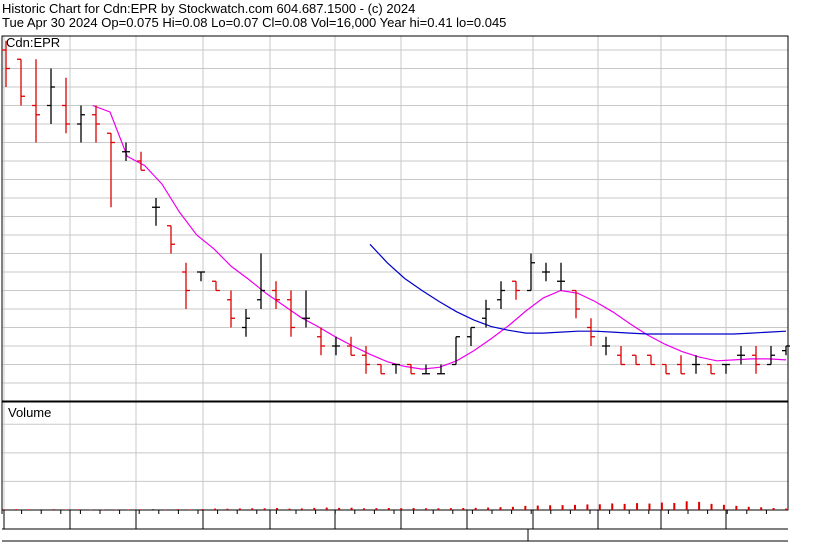 The height and width of the screenshot is (543, 830). Describe the element at coordinates (394, 526) in the screenshot. I see `x-axis` at that location.